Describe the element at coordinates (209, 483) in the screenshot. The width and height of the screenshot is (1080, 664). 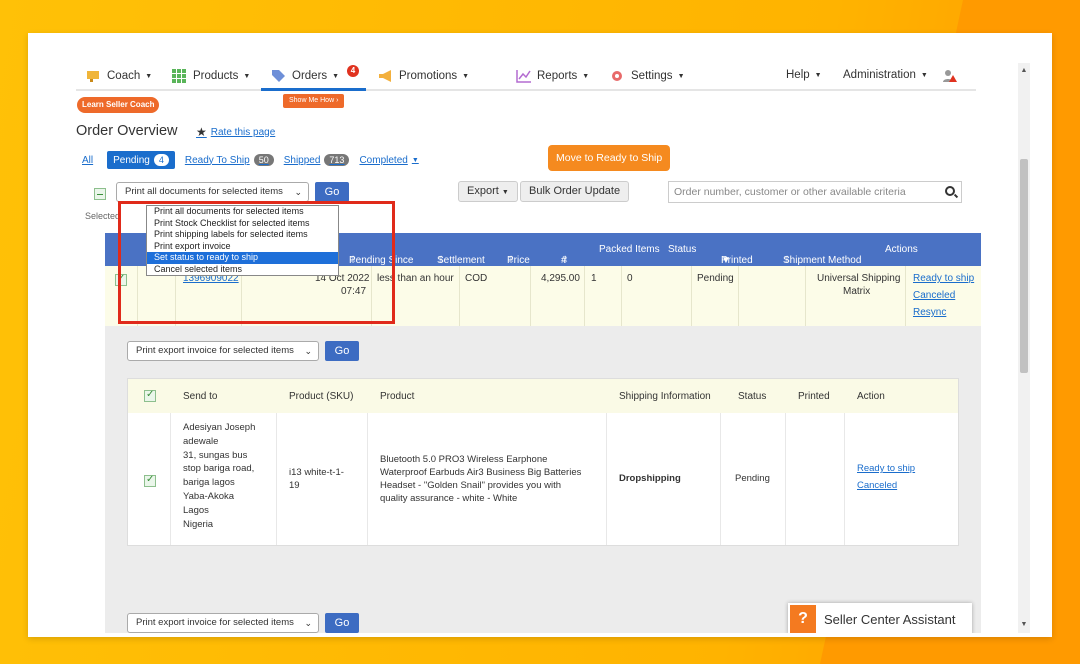
I see `address-line: bariga lagos` at that location.